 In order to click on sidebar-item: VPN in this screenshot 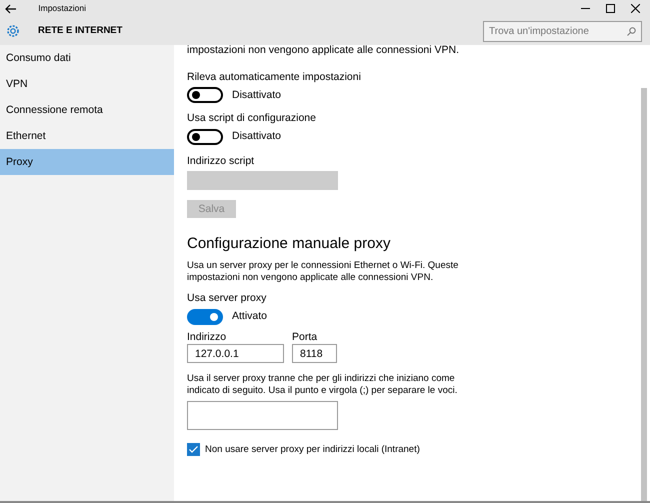, I will do `click(87, 84)`.